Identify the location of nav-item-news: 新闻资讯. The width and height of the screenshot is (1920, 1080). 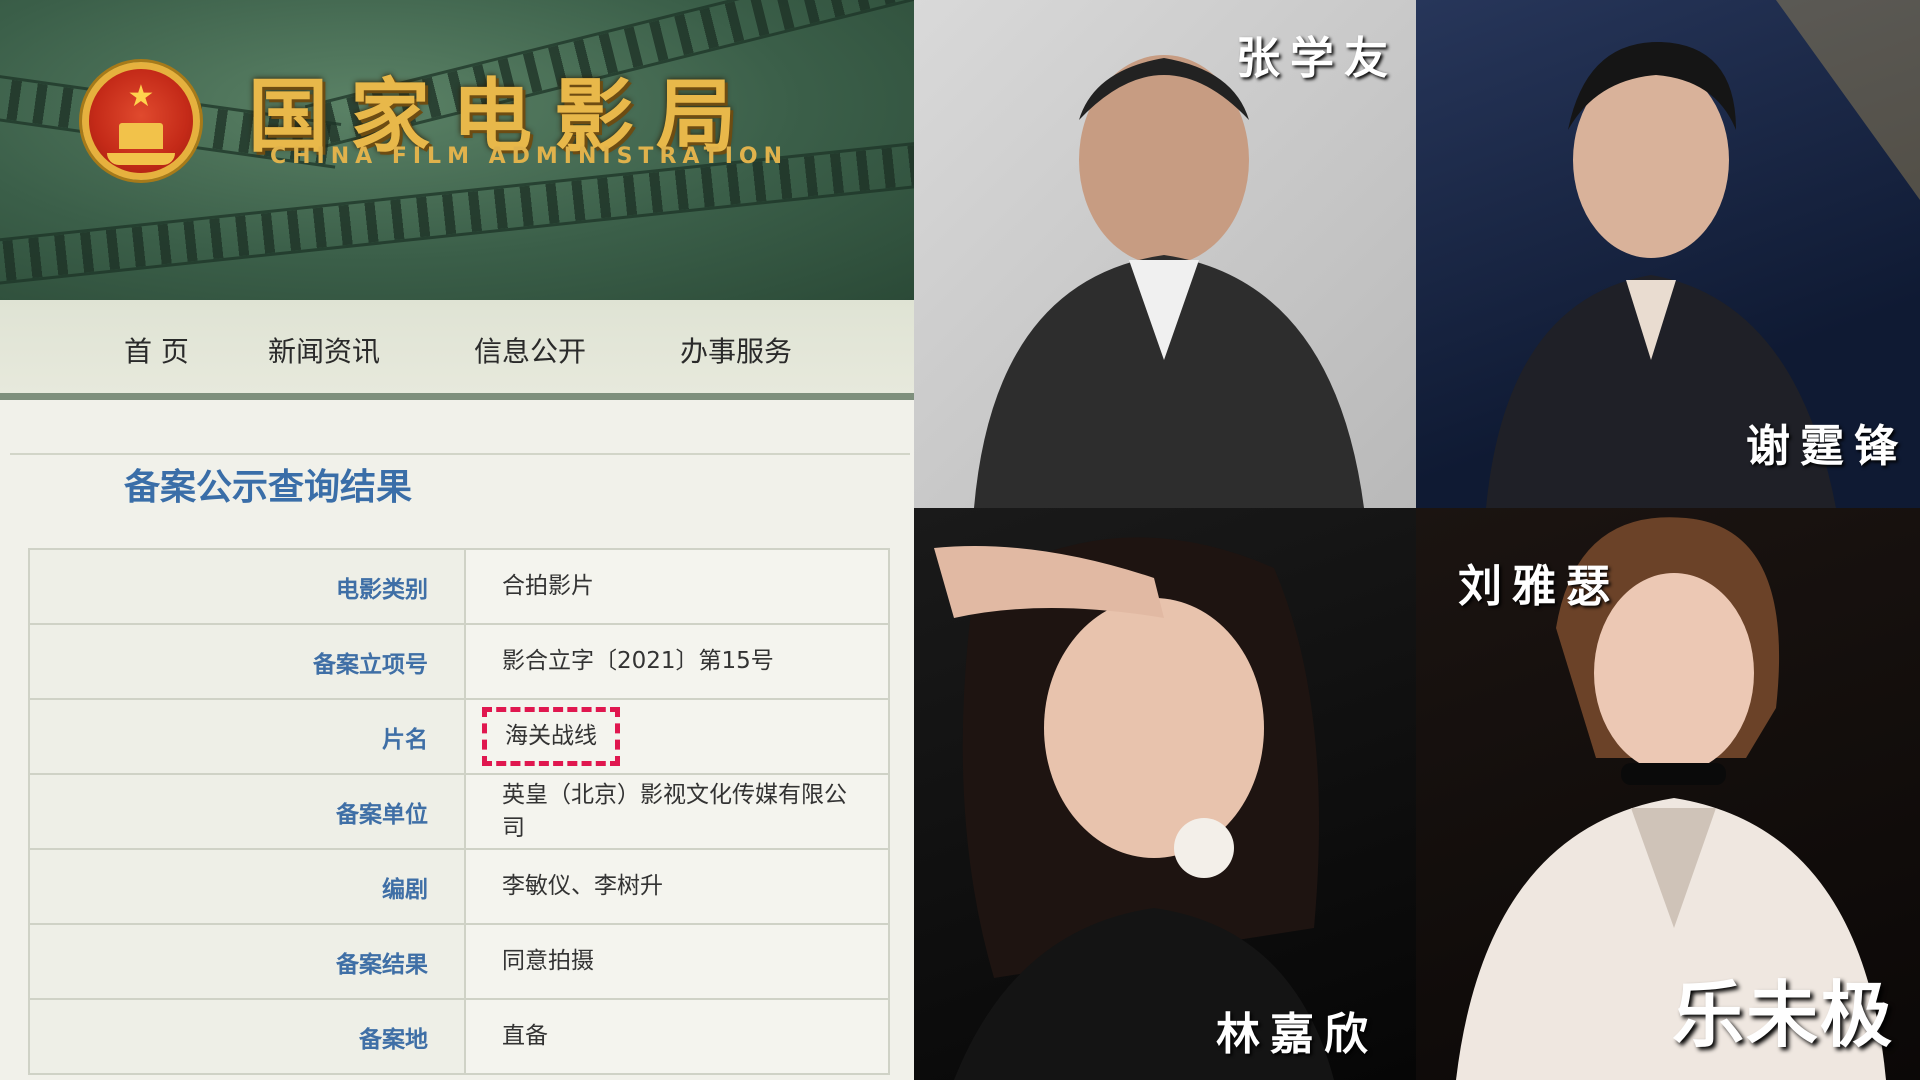
(324, 350).